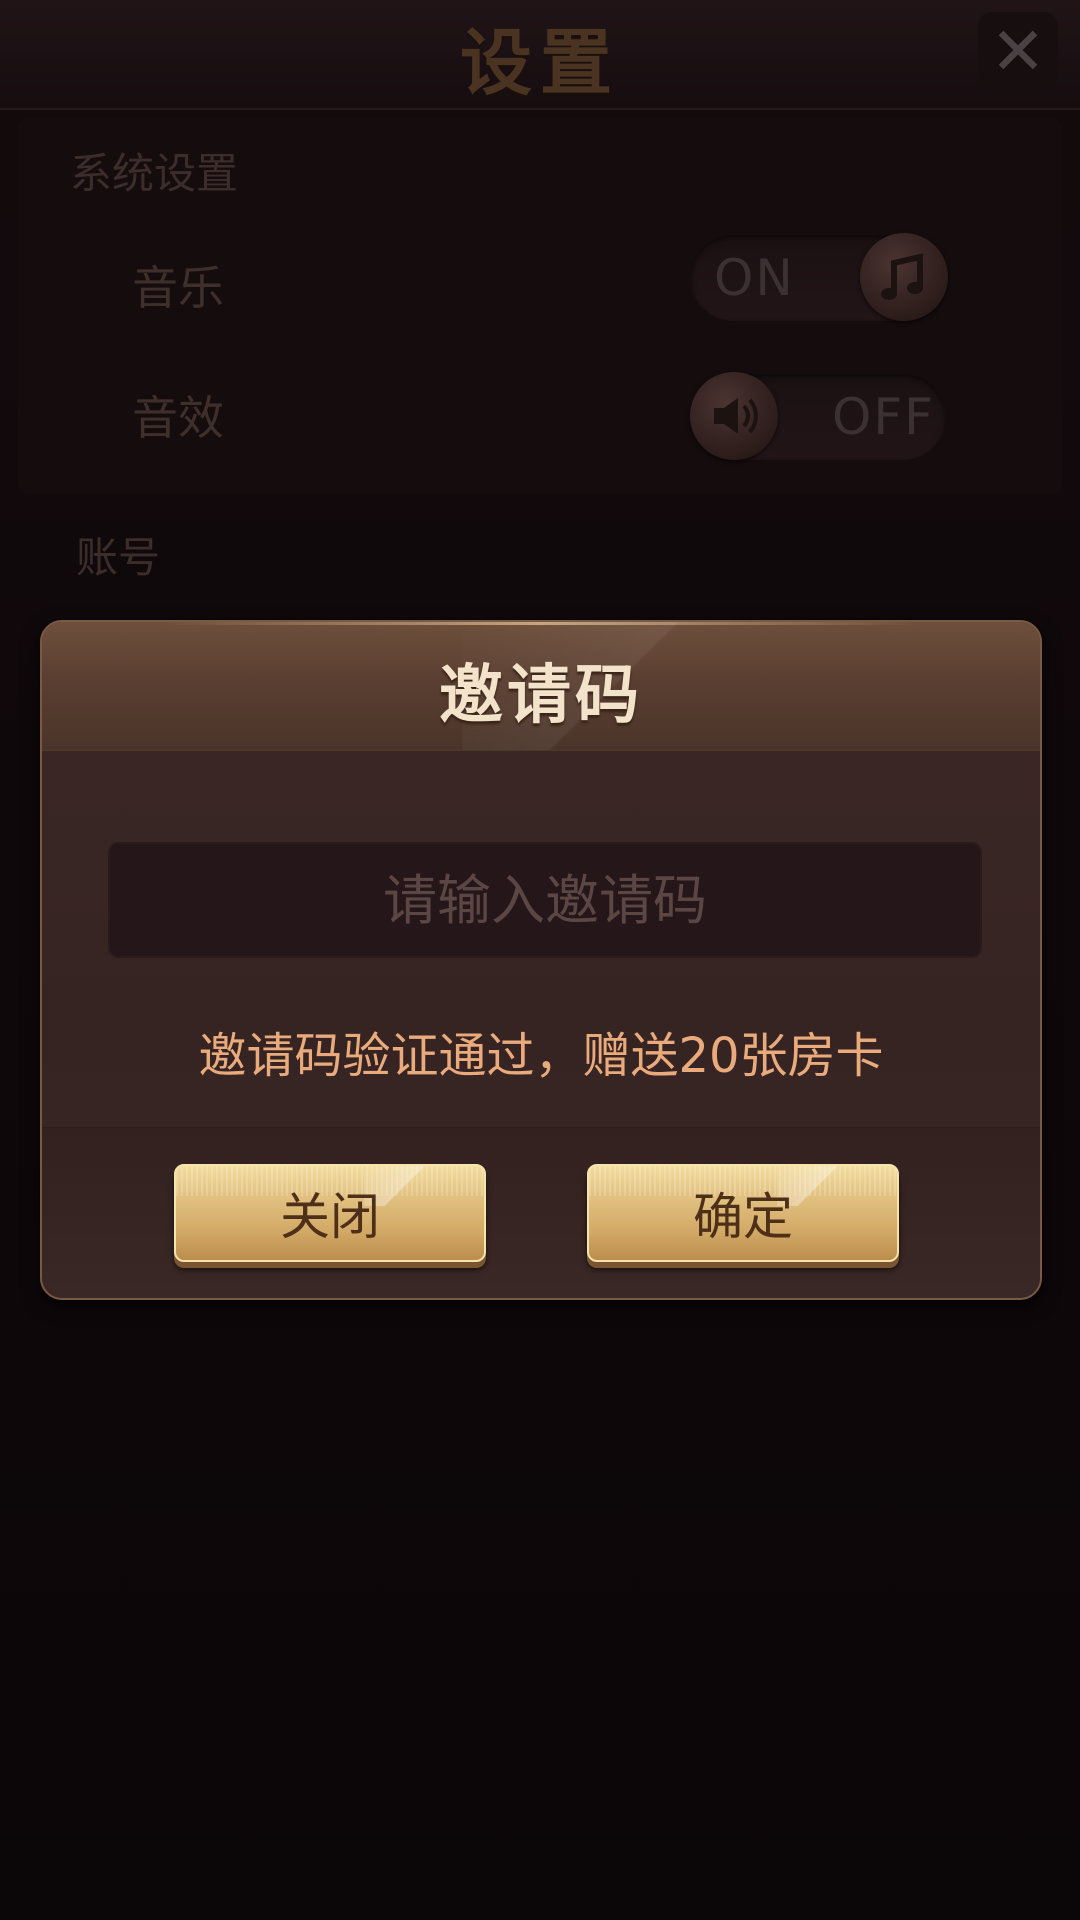 The width and height of the screenshot is (1080, 1920). Describe the element at coordinates (734, 416) in the screenshot. I see `speaker-icon` at that location.